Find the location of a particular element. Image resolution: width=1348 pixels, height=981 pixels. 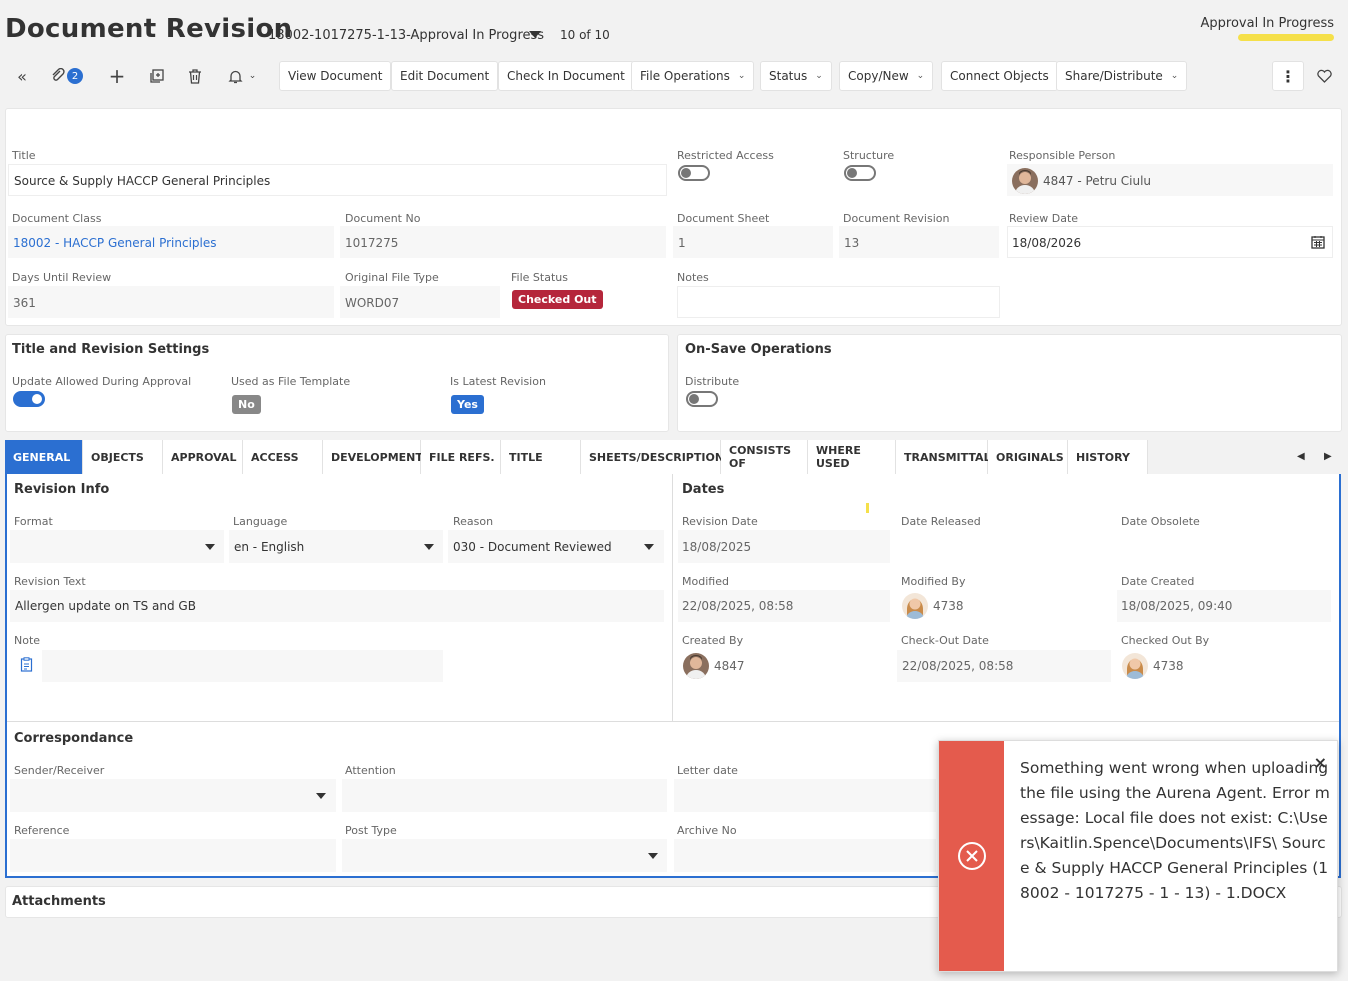

attention-field is located at coordinates (504, 795).